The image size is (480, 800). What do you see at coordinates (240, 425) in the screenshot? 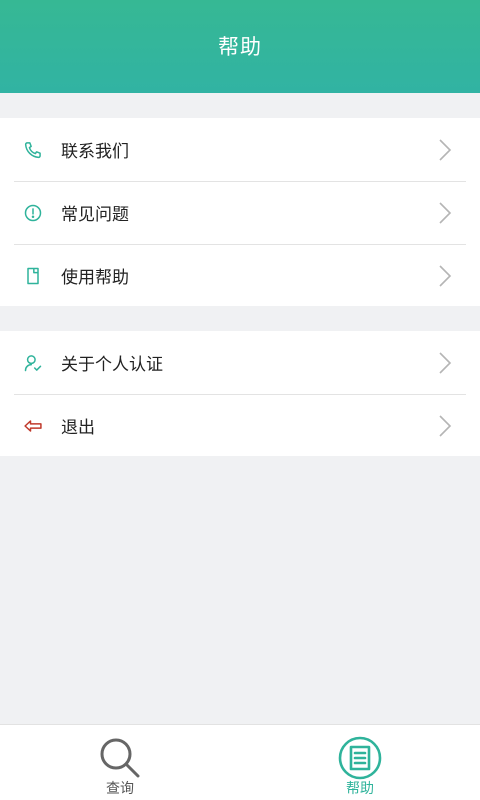
I see `menu-item-logout: 退出` at bounding box center [240, 425].